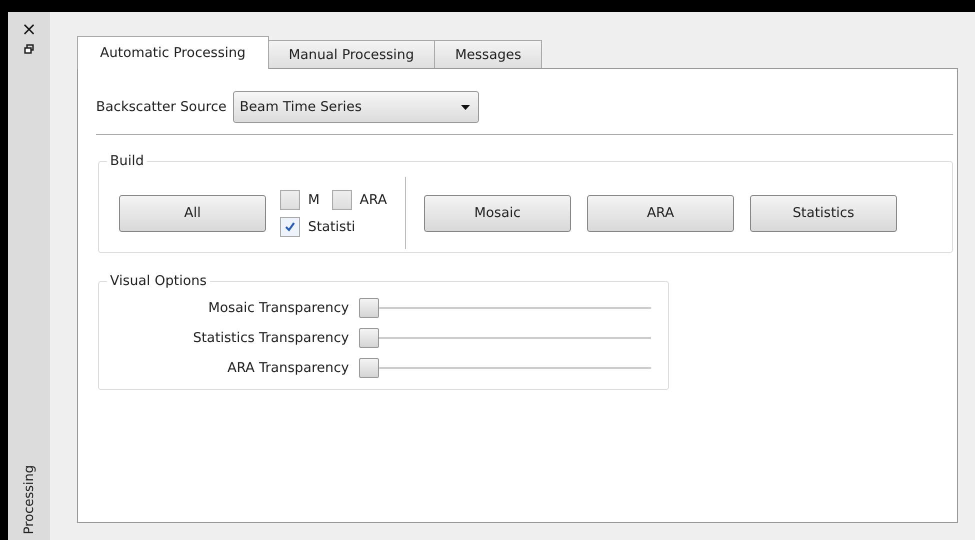  Describe the element at coordinates (332, 226) in the screenshot. I see `checkbox-label: Statisti` at that location.